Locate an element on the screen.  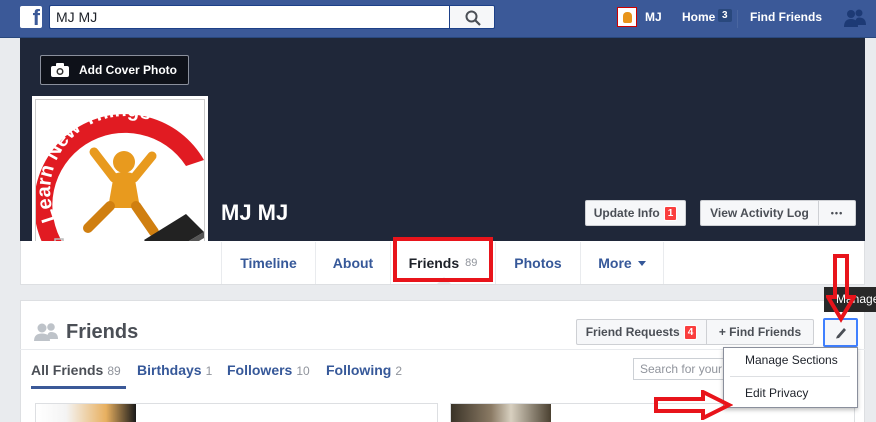
more-options-button: ••• is located at coordinates (837, 213).